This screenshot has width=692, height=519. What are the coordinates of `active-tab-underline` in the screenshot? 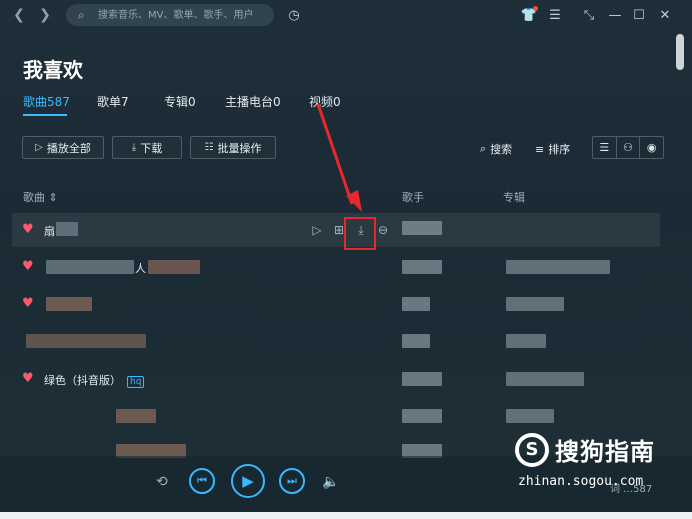 It's located at (45, 115).